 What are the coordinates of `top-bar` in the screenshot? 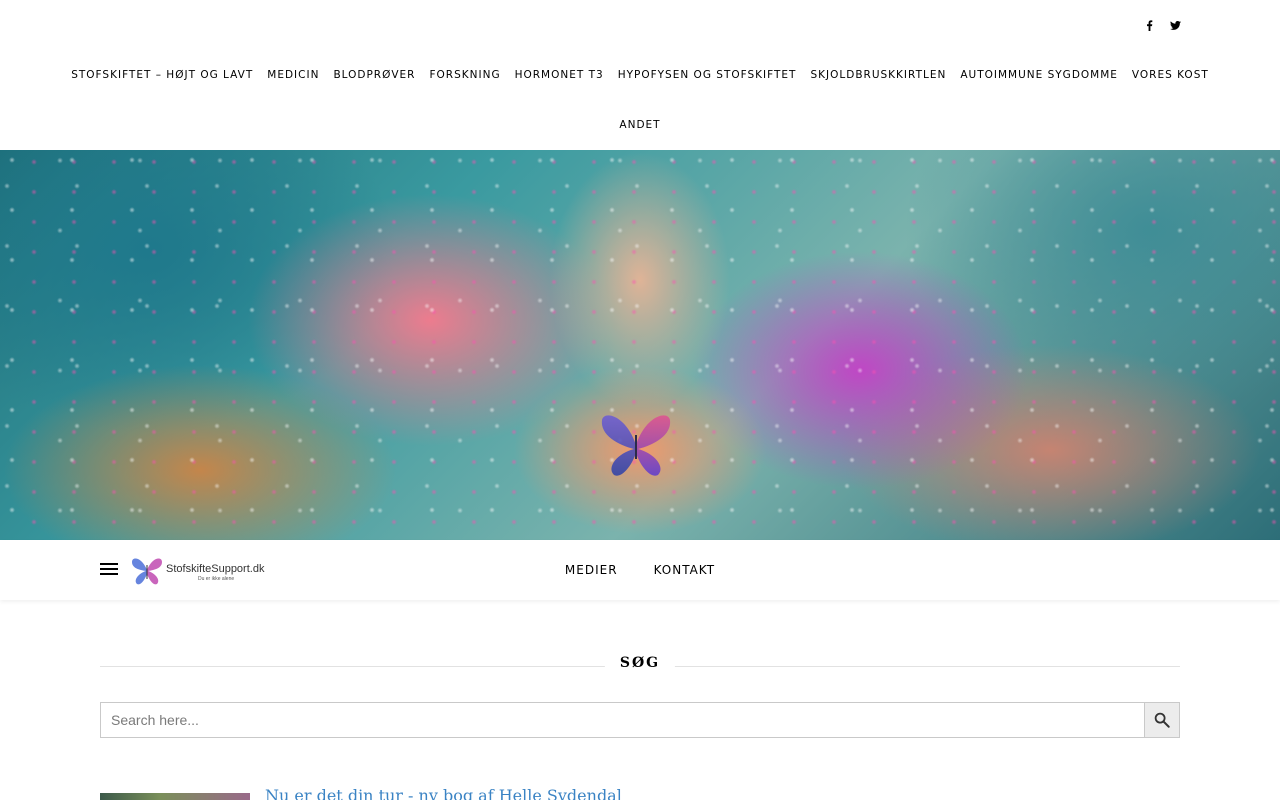 It's located at (640, 25).